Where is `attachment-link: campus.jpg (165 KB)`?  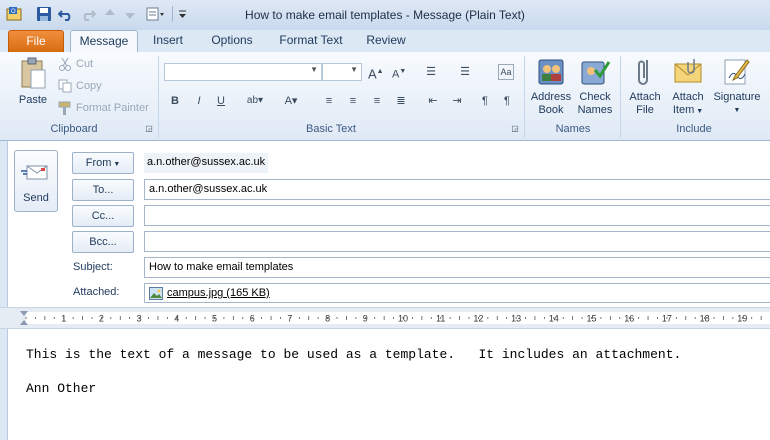 attachment-link: campus.jpg (165 KB) is located at coordinates (218, 293).